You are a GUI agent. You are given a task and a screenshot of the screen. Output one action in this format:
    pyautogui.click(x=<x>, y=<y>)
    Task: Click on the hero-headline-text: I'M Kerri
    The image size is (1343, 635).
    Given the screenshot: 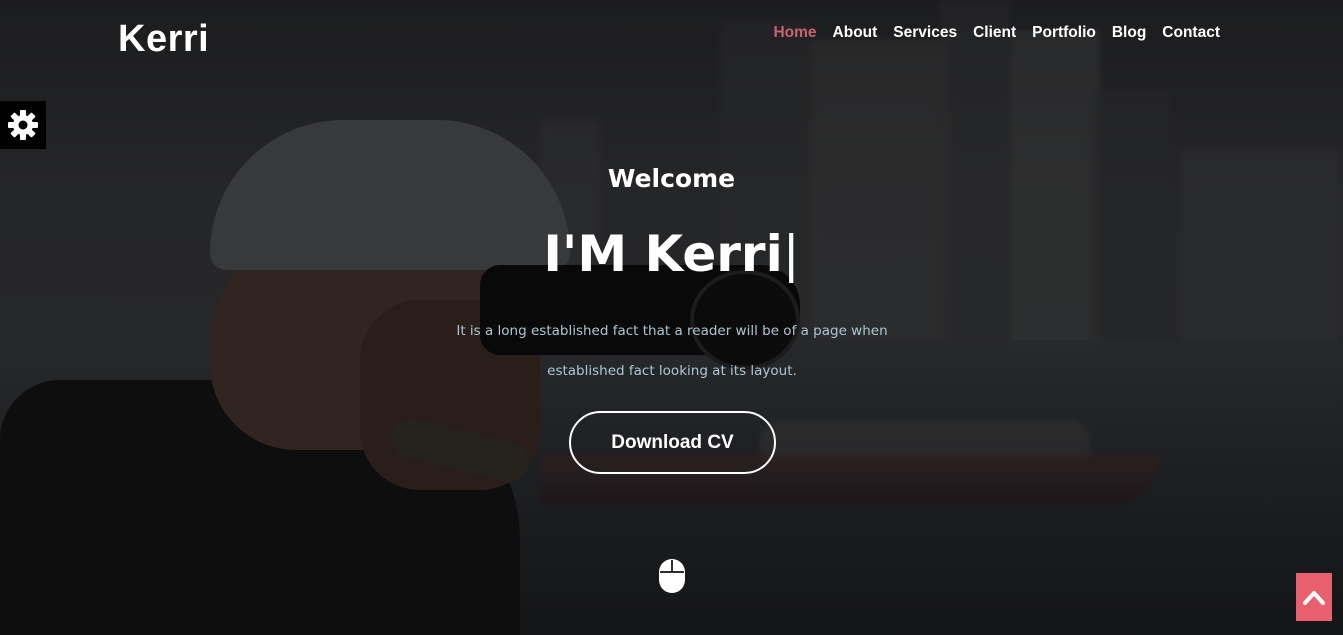 What is the action you would take?
    pyautogui.click(x=663, y=254)
    